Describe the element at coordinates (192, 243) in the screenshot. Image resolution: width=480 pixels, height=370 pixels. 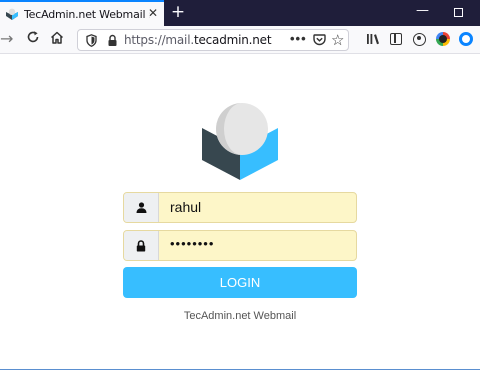
I see `password-input: ••••••••` at that location.